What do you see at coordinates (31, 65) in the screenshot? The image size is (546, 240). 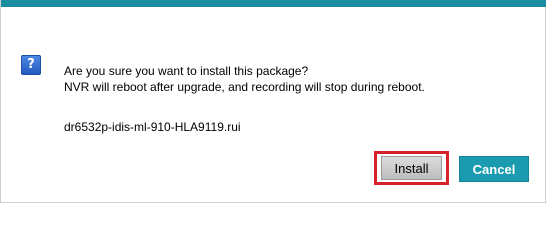 I see `question-icon: ?` at bounding box center [31, 65].